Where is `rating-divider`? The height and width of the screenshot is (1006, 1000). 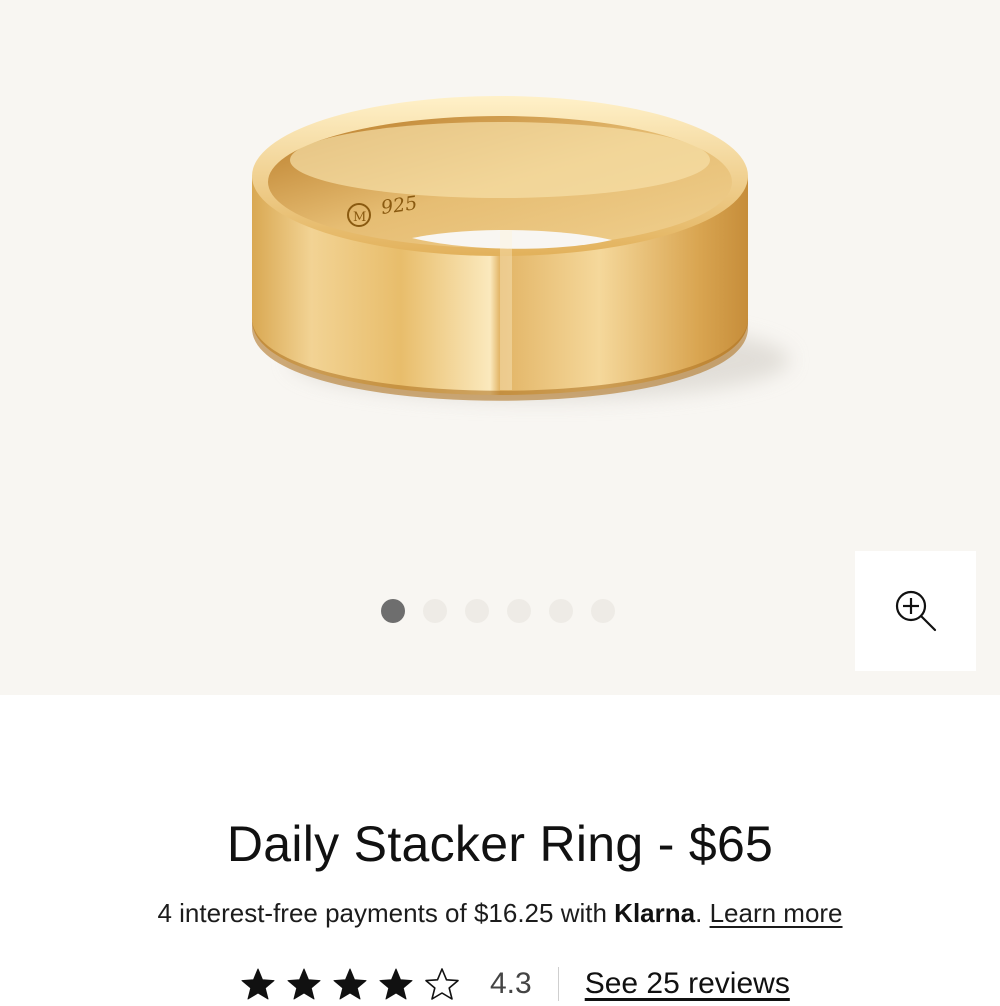 rating-divider is located at coordinates (558, 984).